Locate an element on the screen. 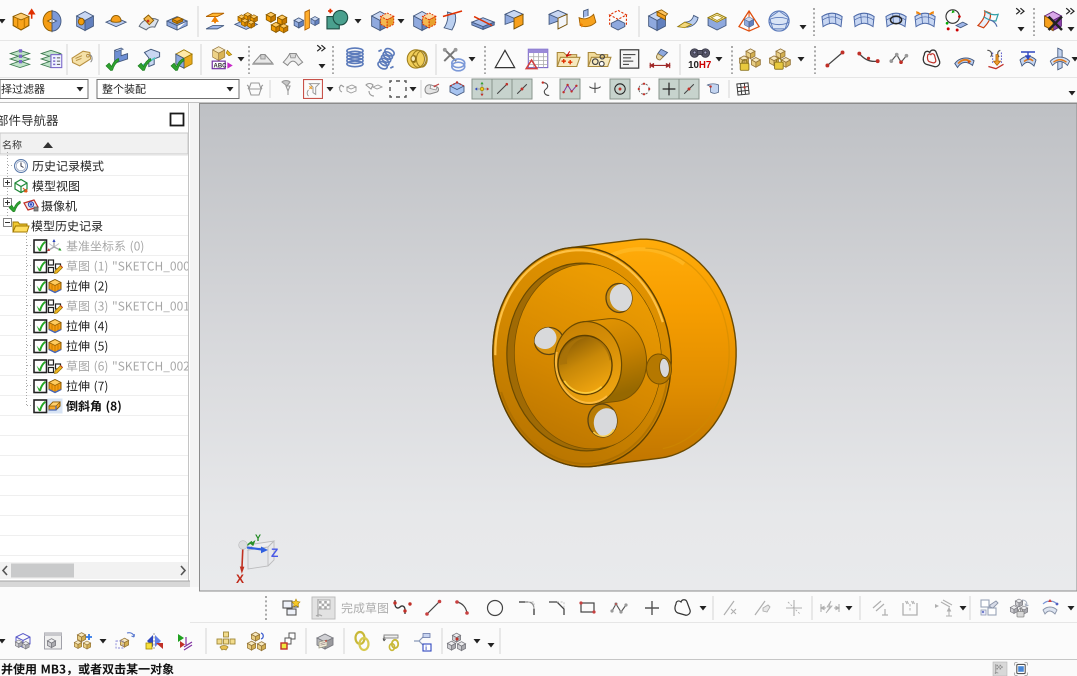 This screenshot has width=1077, height=676. svg-text: X is located at coordinates (240, 579).